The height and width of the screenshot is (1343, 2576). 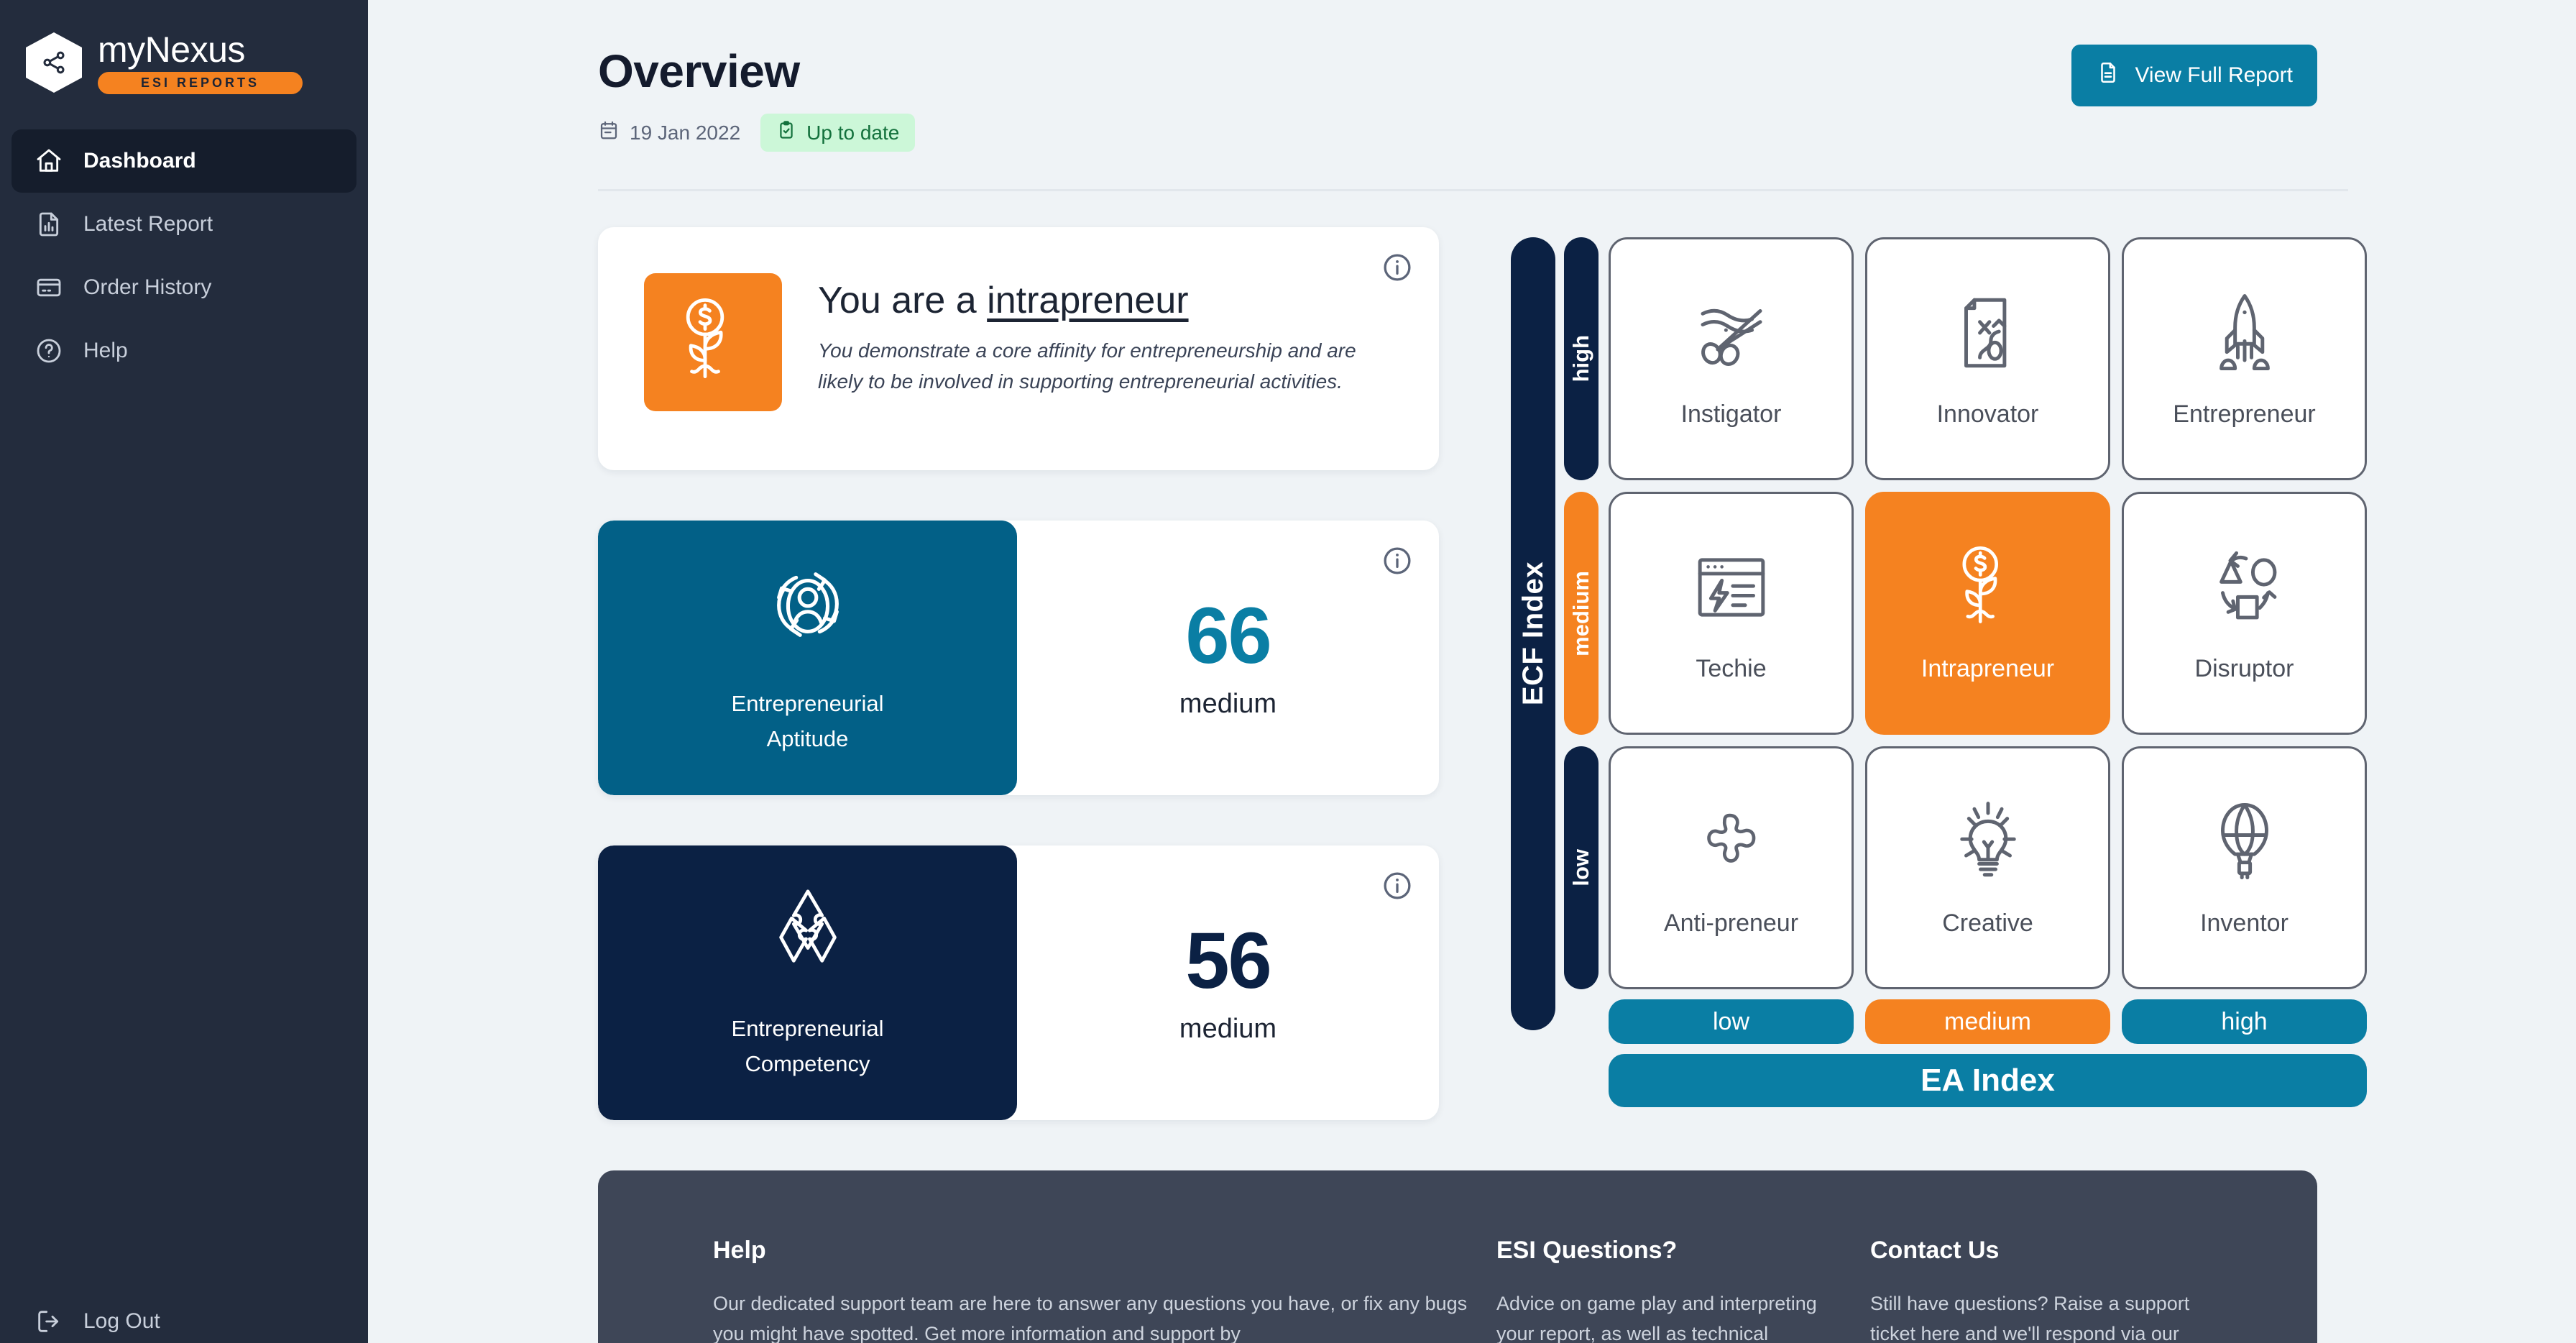 What do you see at coordinates (1581, 358) in the screenshot?
I see `ecf-level-high: high` at bounding box center [1581, 358].